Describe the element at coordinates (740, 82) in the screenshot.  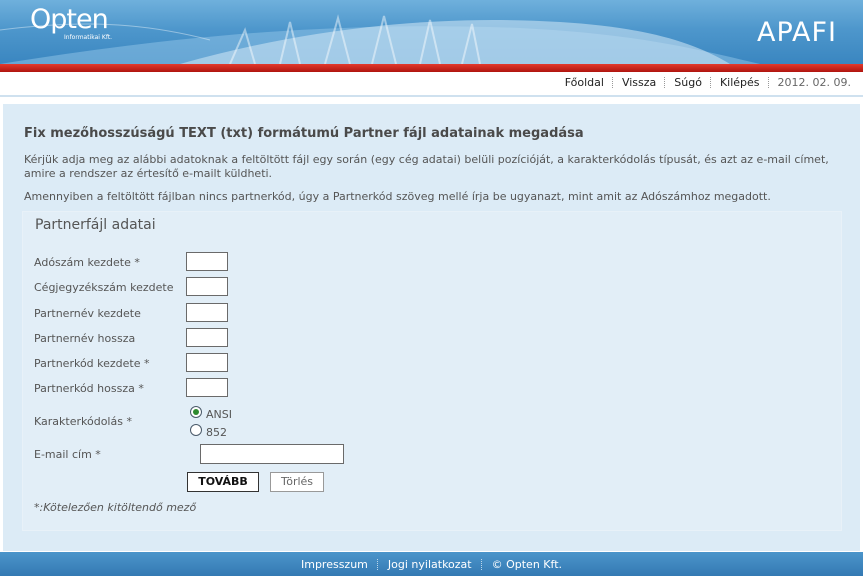
I see `nav-logout-link: Kilépés` at that location.